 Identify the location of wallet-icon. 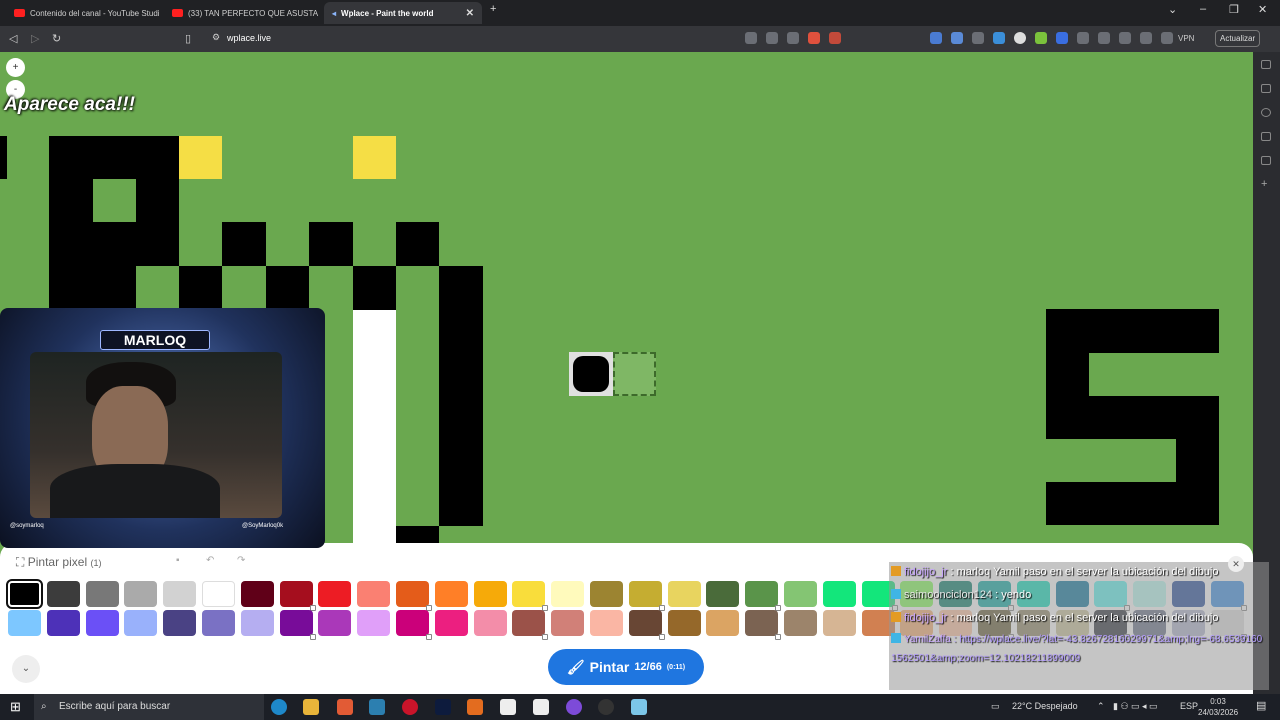
(1167, 38).